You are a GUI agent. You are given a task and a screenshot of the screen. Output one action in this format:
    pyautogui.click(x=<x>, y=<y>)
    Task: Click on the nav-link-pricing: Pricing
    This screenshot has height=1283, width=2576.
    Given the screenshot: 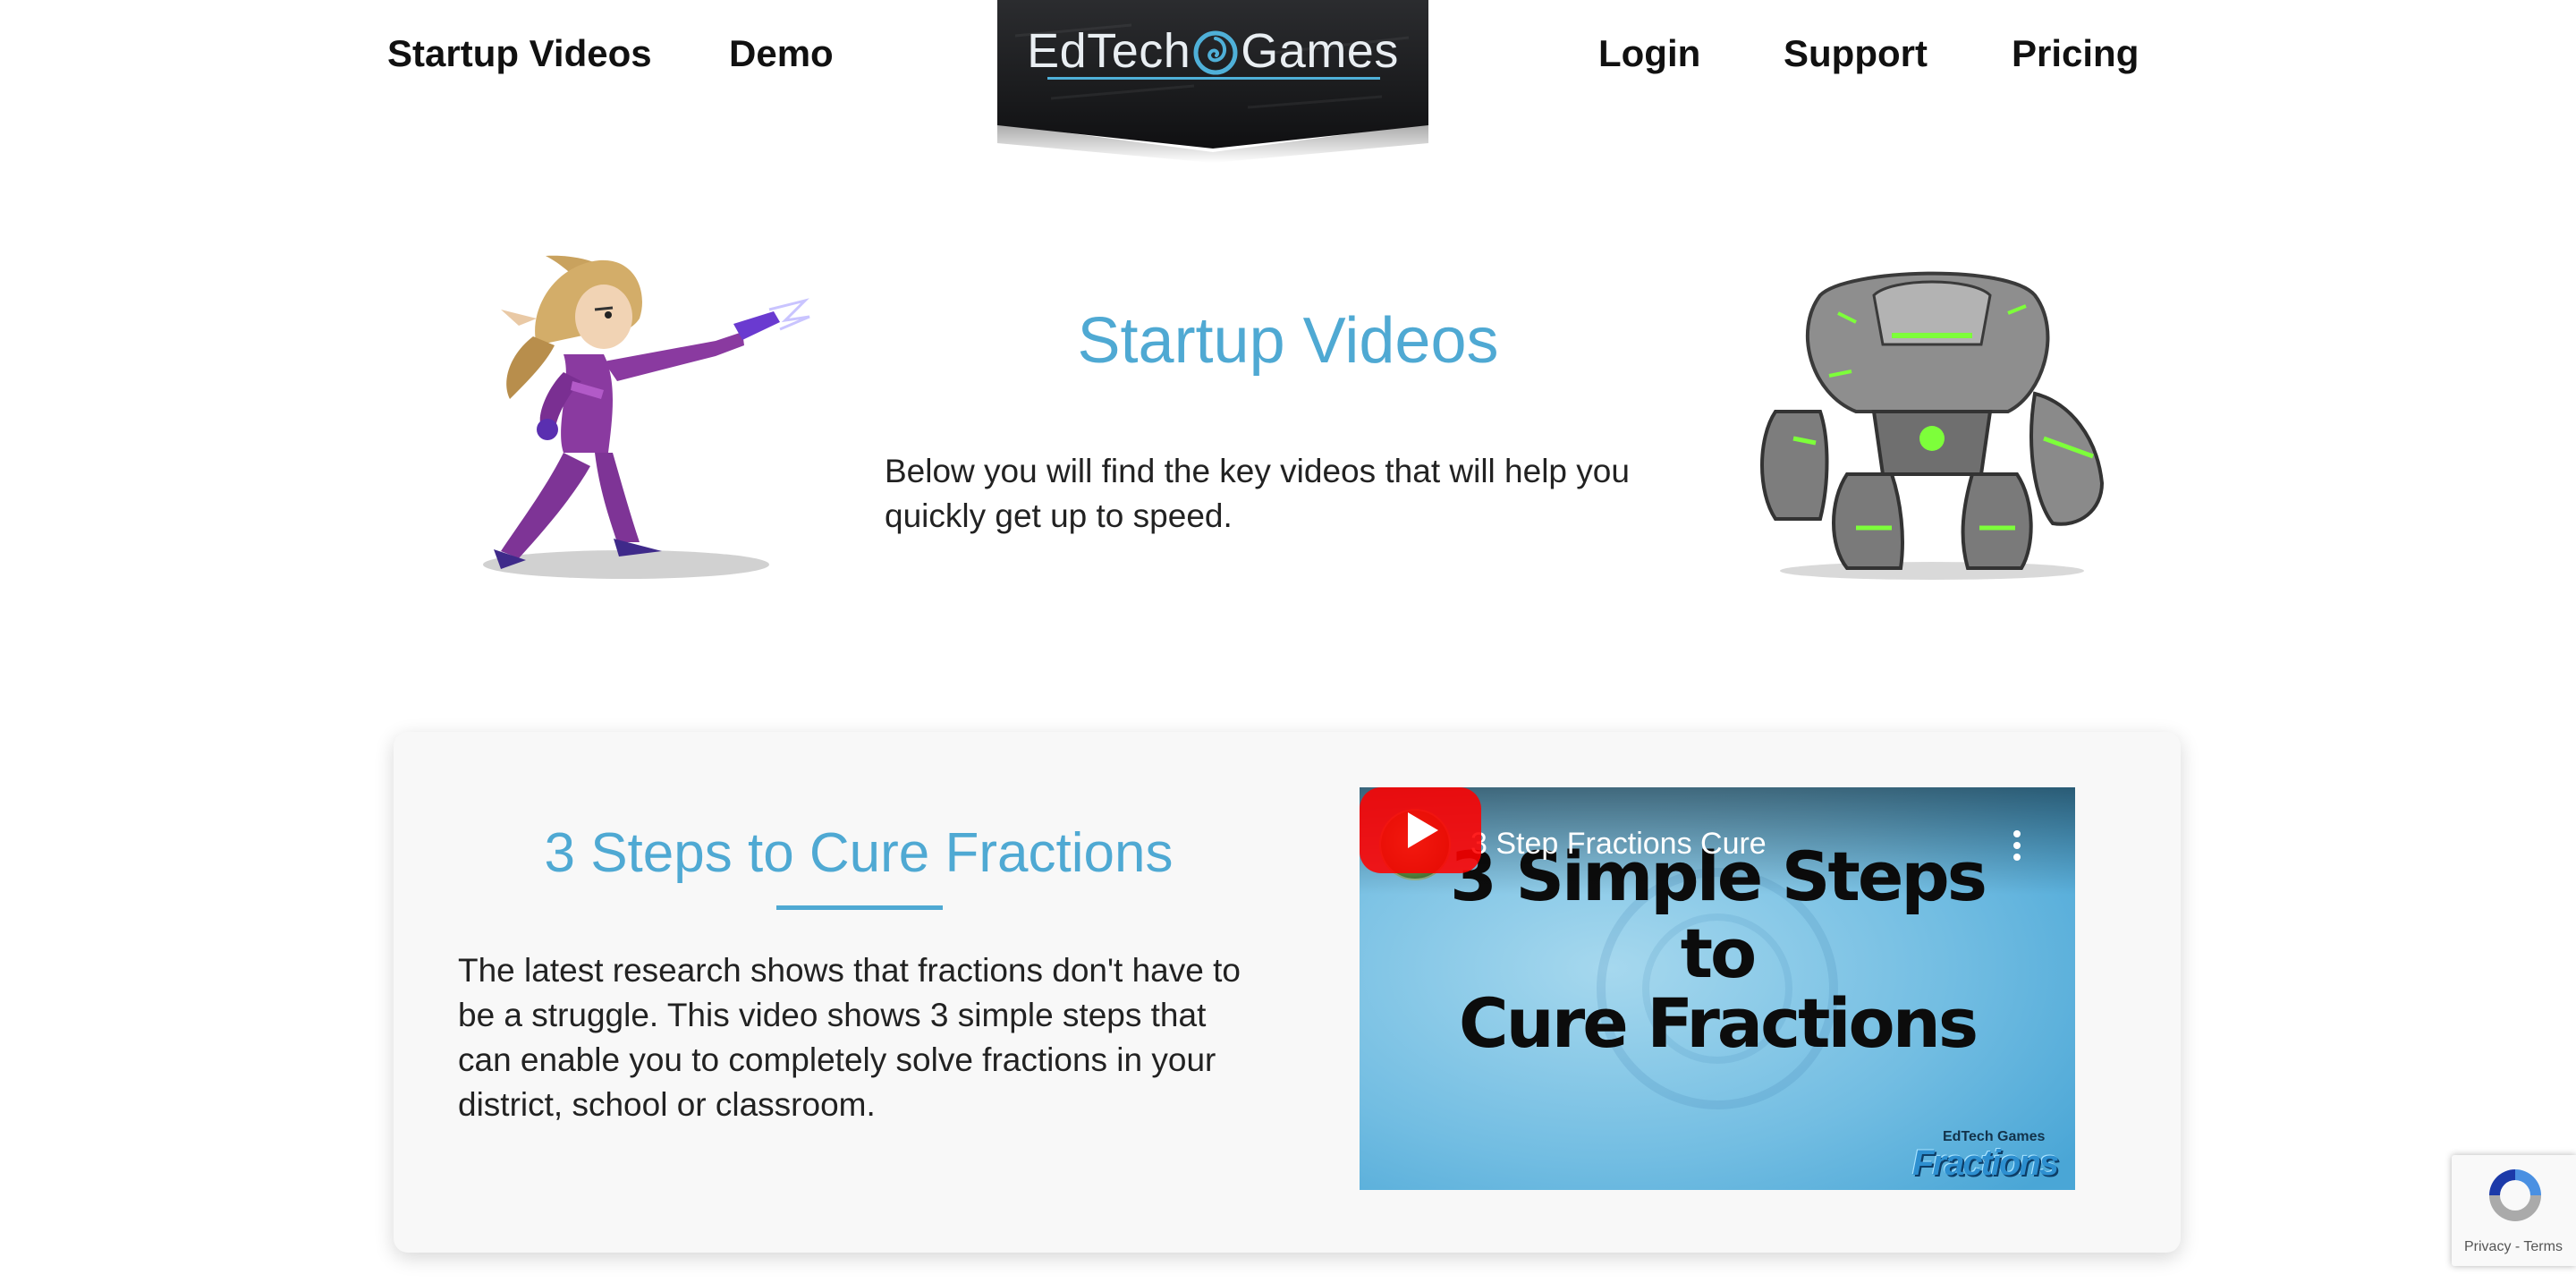 What is the action you would take?
    pyautogui.click(x=2075, y=53)
    